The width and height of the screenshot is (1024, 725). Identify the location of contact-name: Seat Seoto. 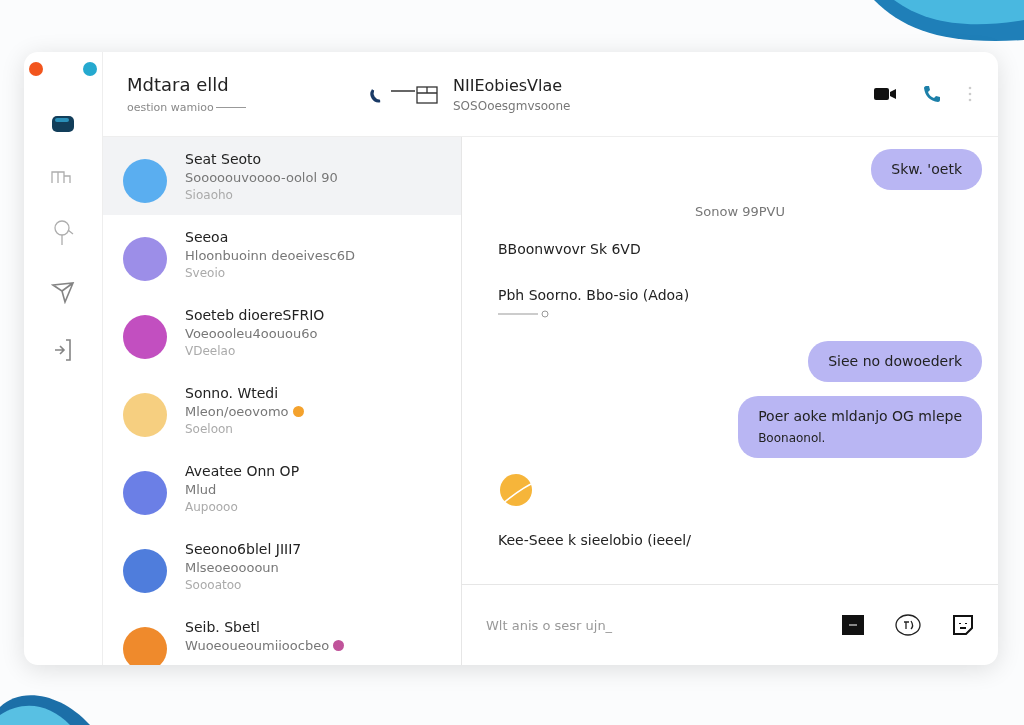
(224, 159).